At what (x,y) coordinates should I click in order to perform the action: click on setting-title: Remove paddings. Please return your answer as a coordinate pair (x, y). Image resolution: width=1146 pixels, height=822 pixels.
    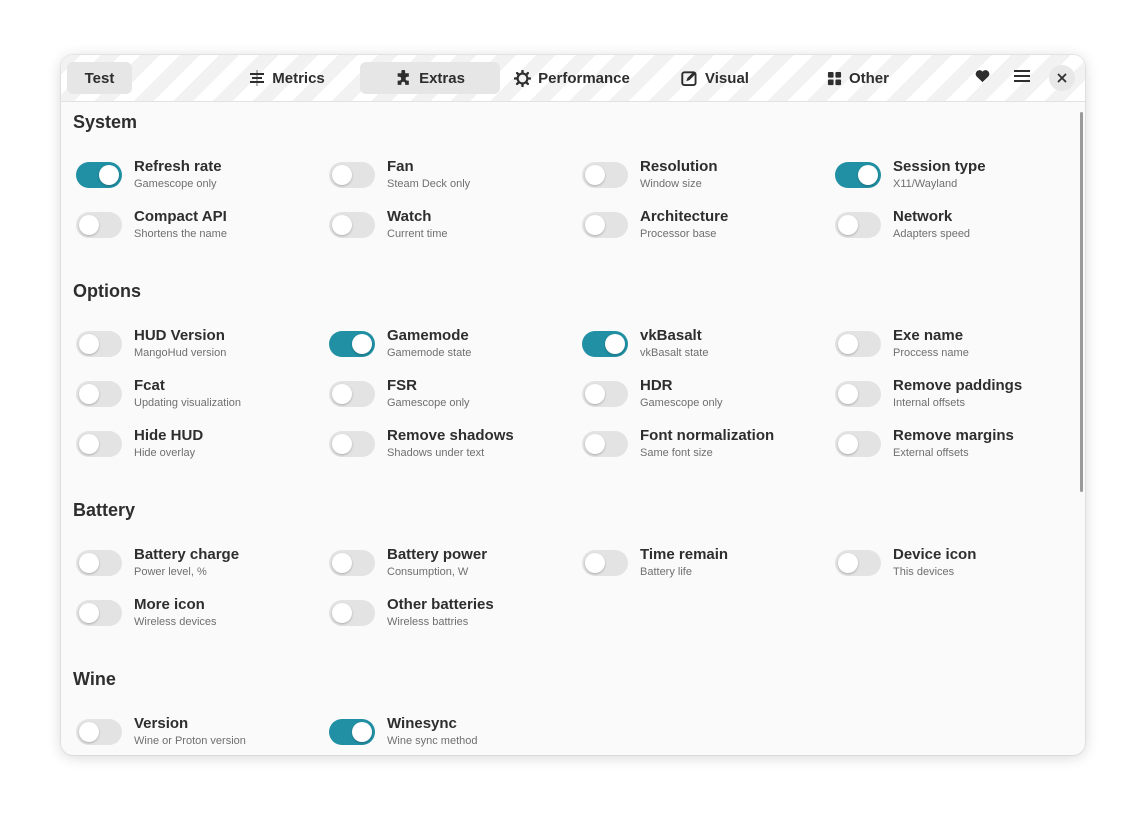
    Looking at the image, I should click on (958, 385).